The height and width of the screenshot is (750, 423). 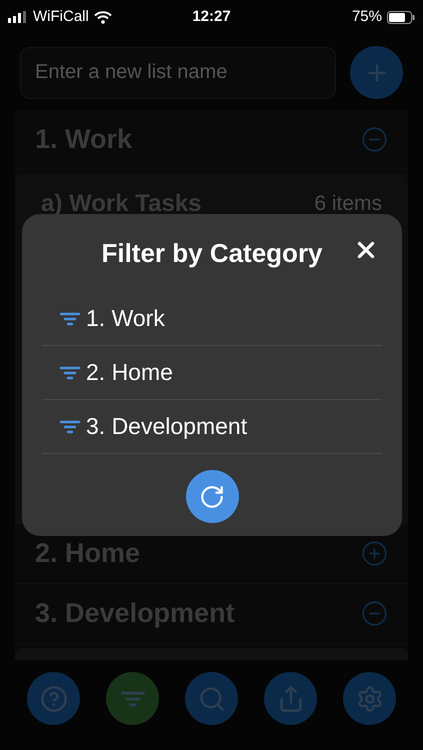 I want to click on carrier-label: WiFiCall, so click(x=61, y=16).